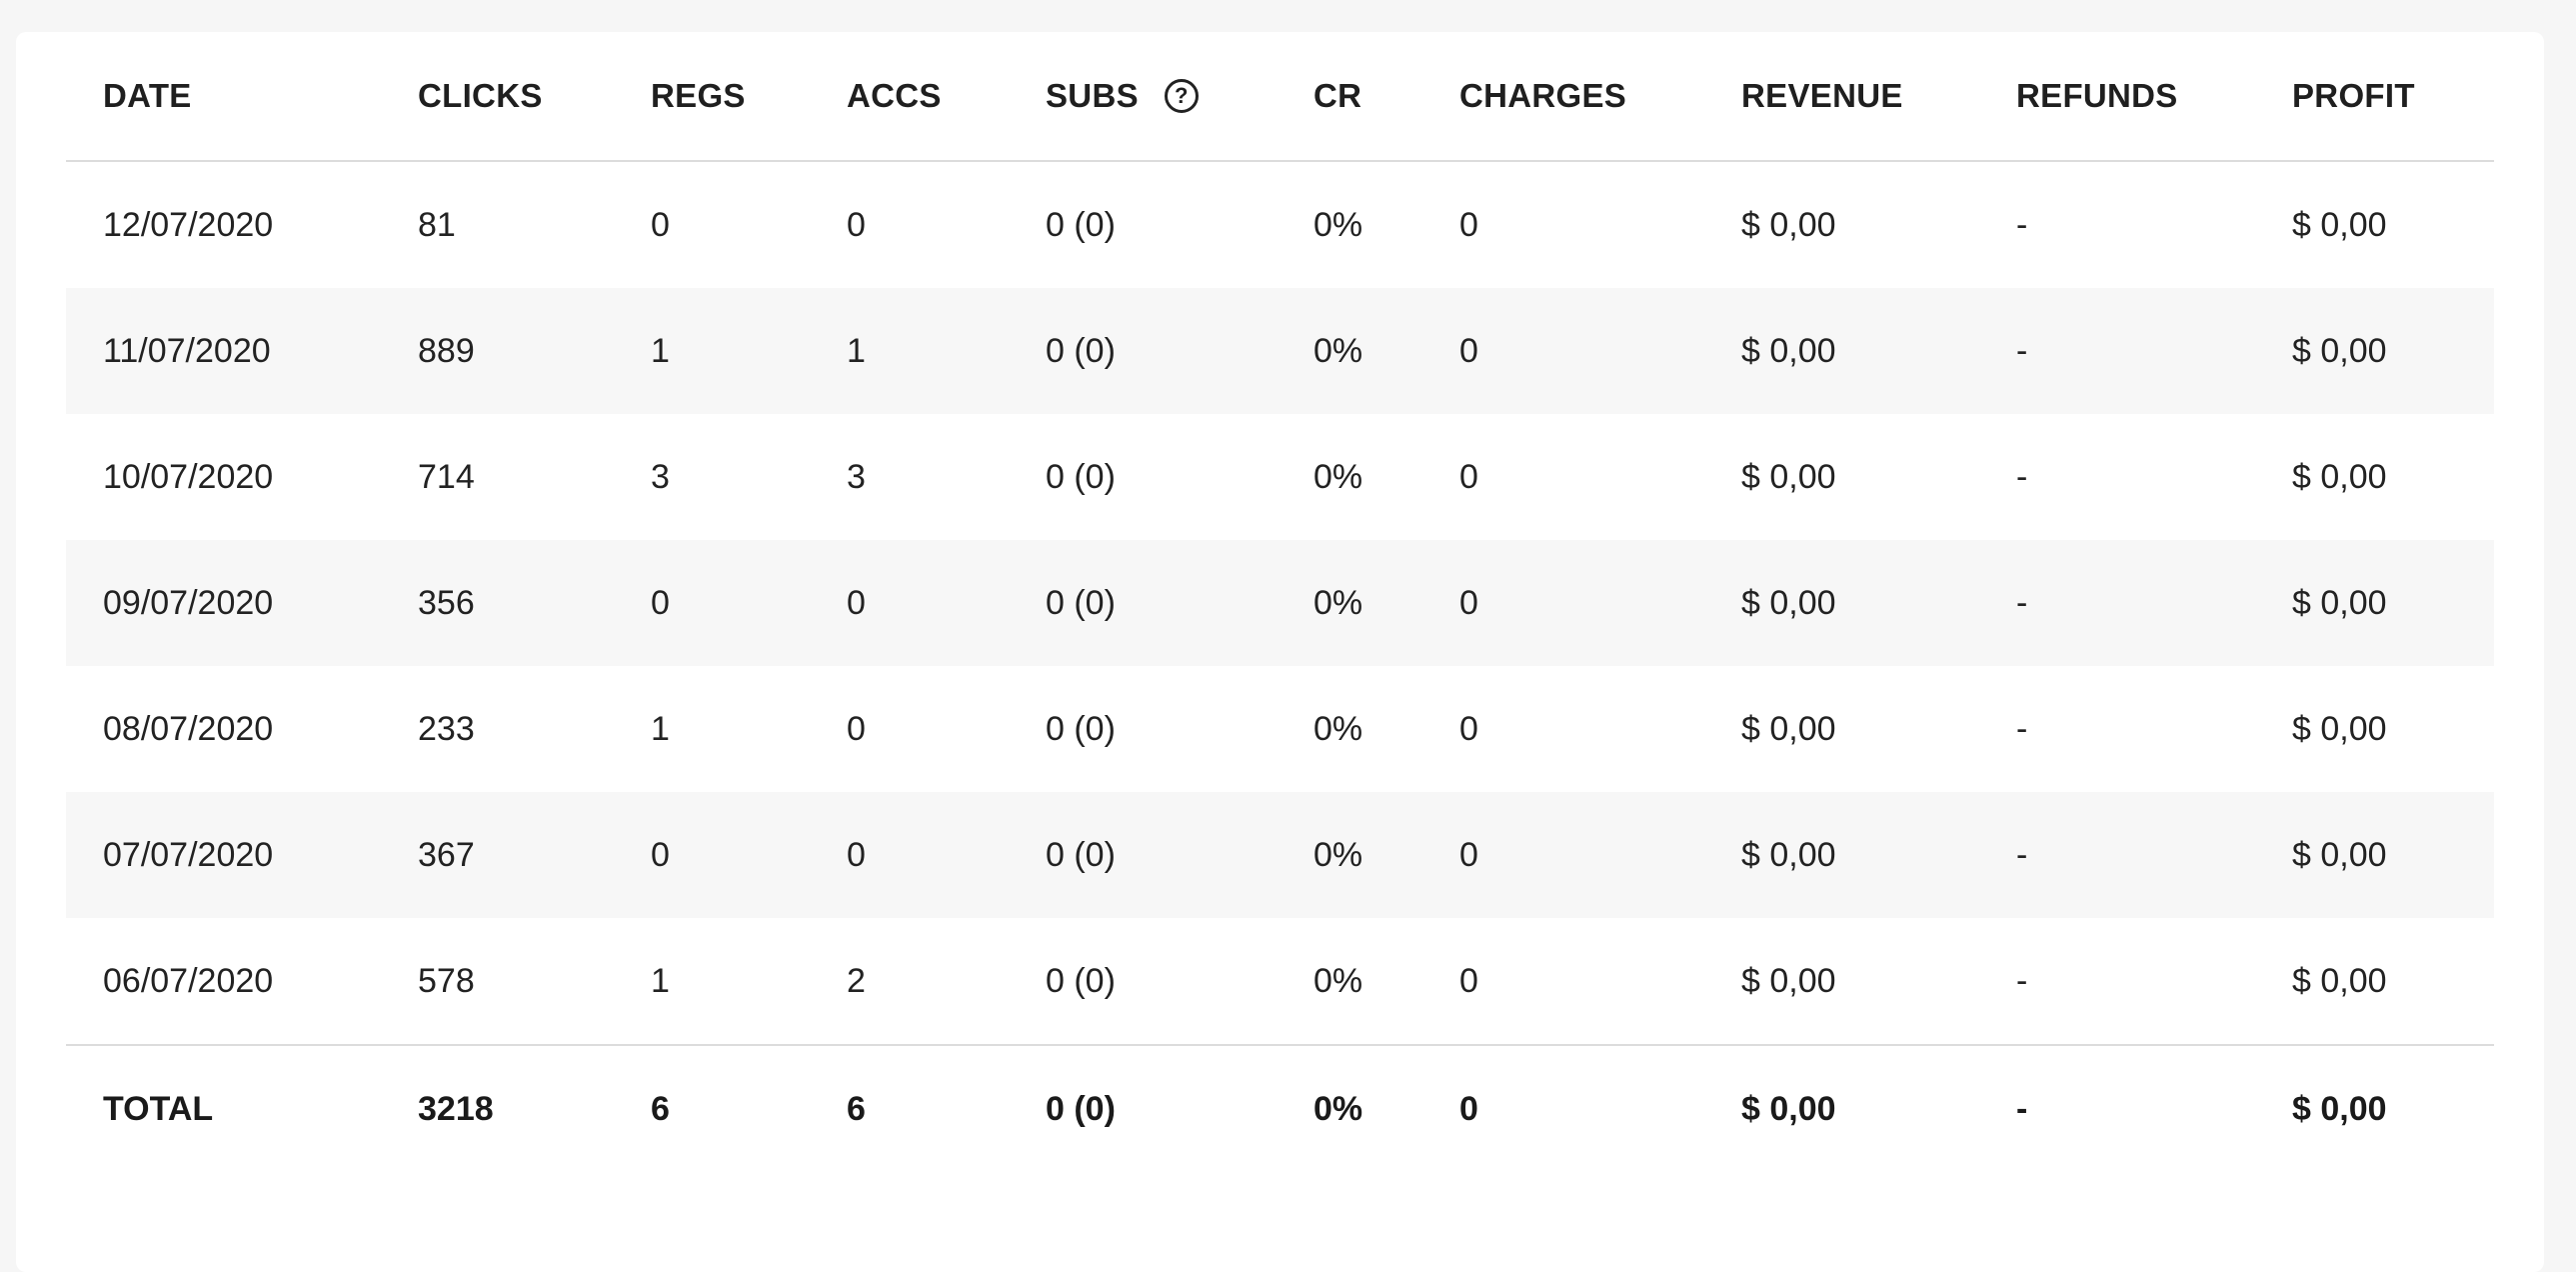  Describe the element at coordinates (856, 476) in the screenshot. I see `cell-accs: 3` at that location.